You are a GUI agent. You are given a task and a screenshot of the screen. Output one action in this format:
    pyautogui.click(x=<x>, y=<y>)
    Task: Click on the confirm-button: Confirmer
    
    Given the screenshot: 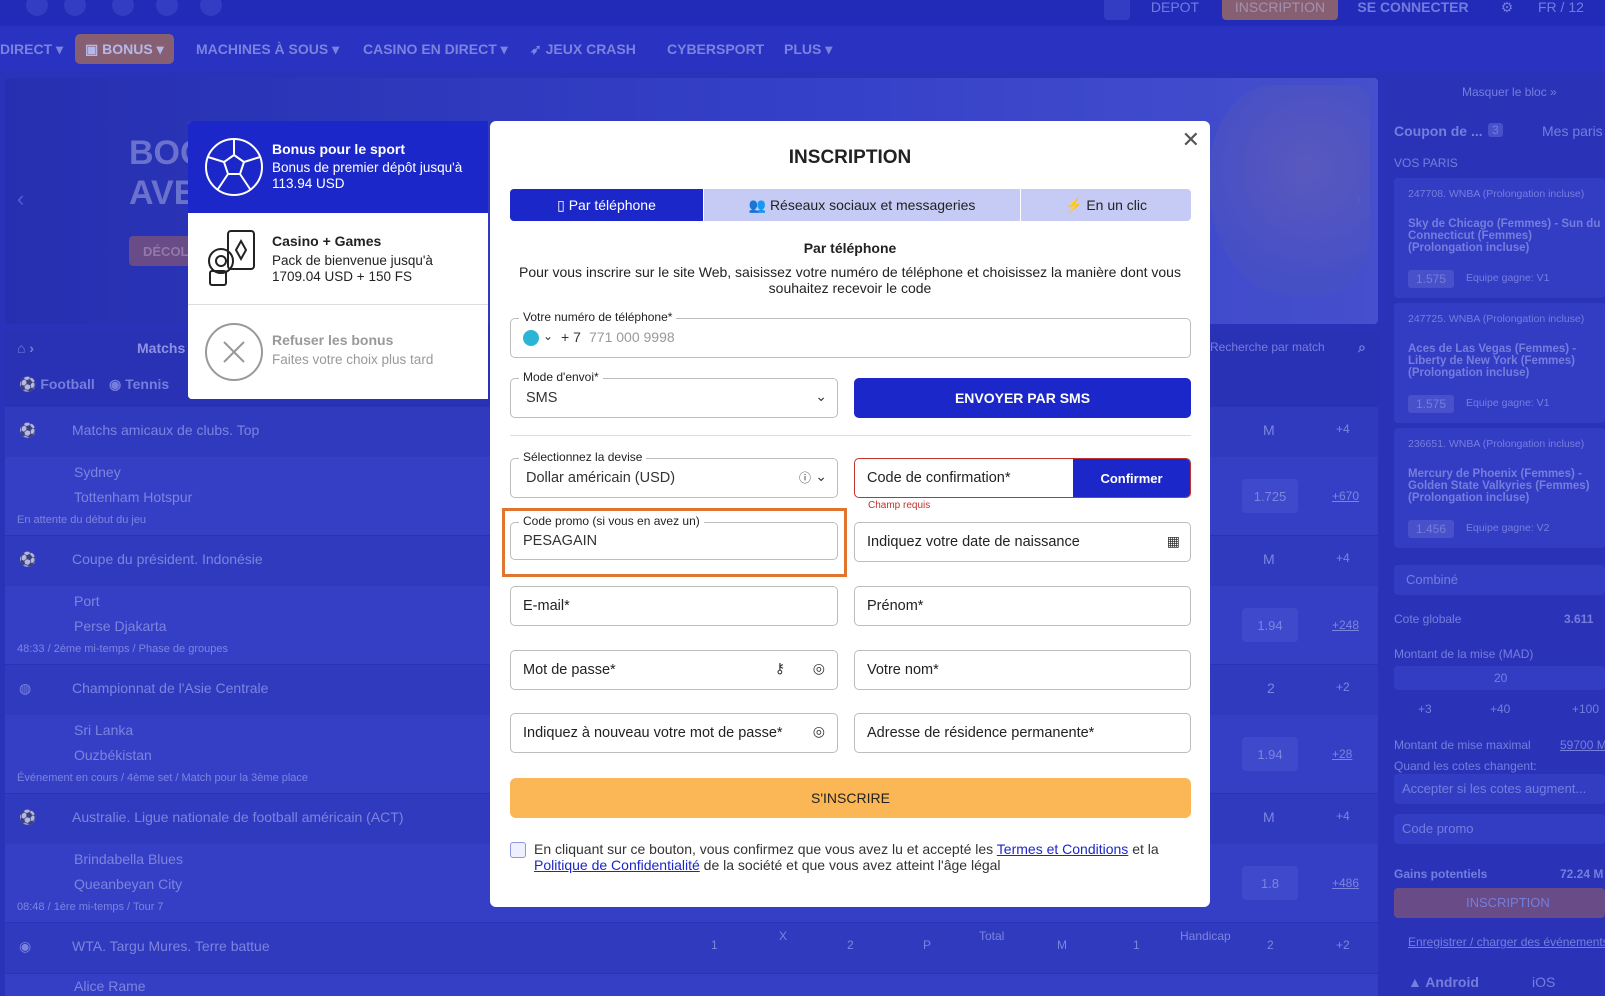 What is the action you would take?
    pyautogui.click(x=1131, y=478)
    